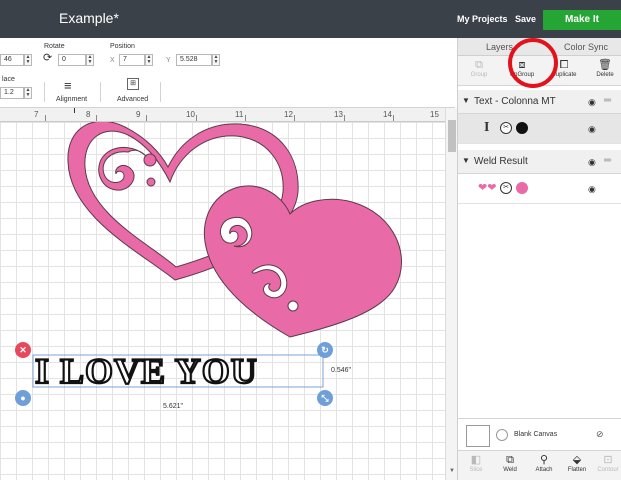 This screenshot has height=480, width=621. Describe the element at coordinates (338, 114) in the screenshot. I see `ruler-number: 13` at that location.